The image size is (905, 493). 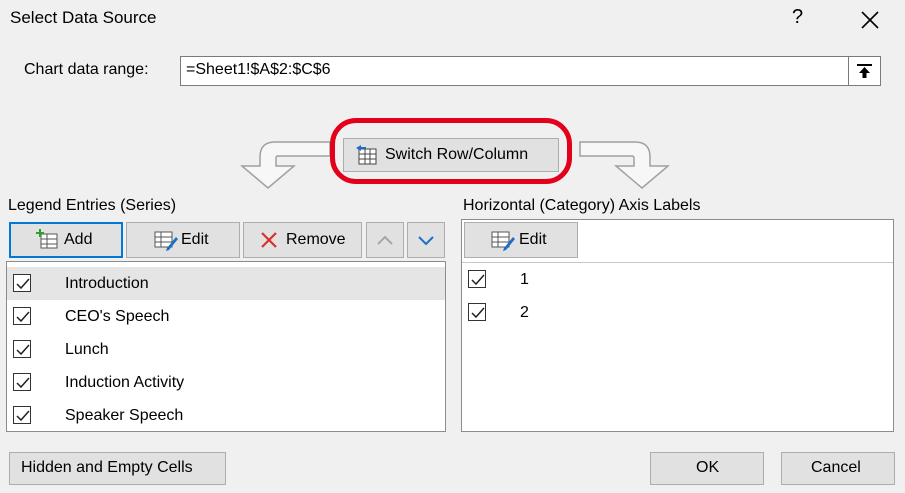 What do you see at coordinates (708, 467) in the screenshot?
I see `ok-label: OK` at bounding box center [708, 467].